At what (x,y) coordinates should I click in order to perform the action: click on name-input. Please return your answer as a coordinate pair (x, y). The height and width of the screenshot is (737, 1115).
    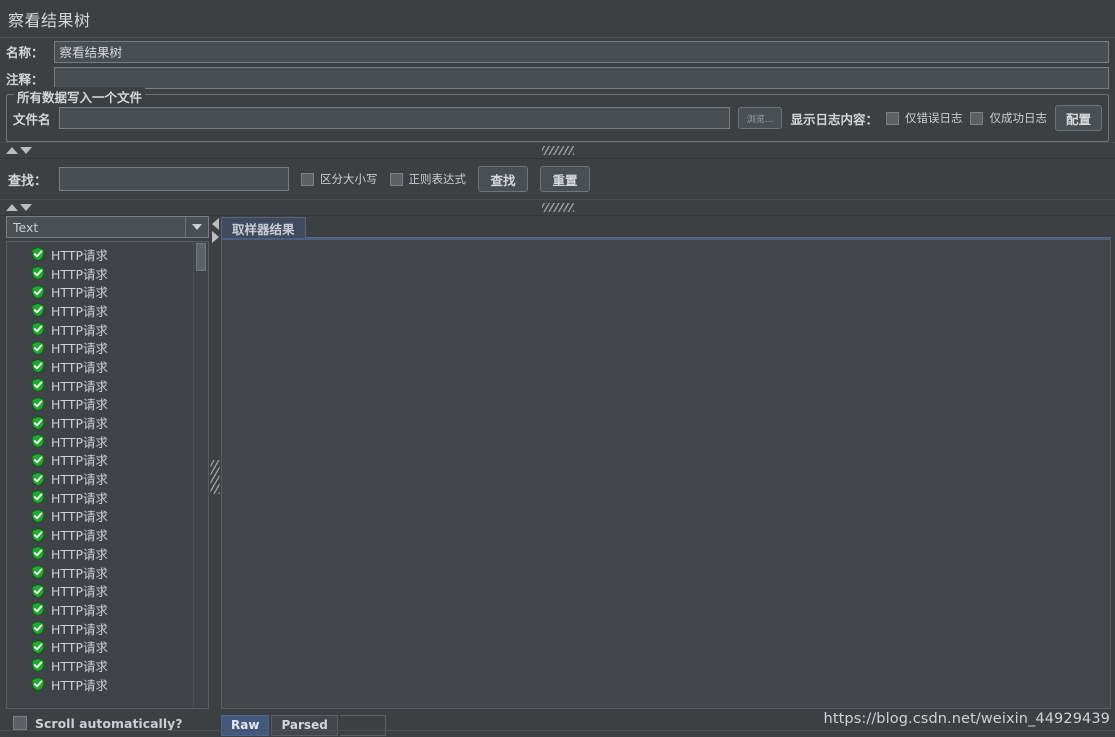
    Looking at the image, I should click on (581, 51).